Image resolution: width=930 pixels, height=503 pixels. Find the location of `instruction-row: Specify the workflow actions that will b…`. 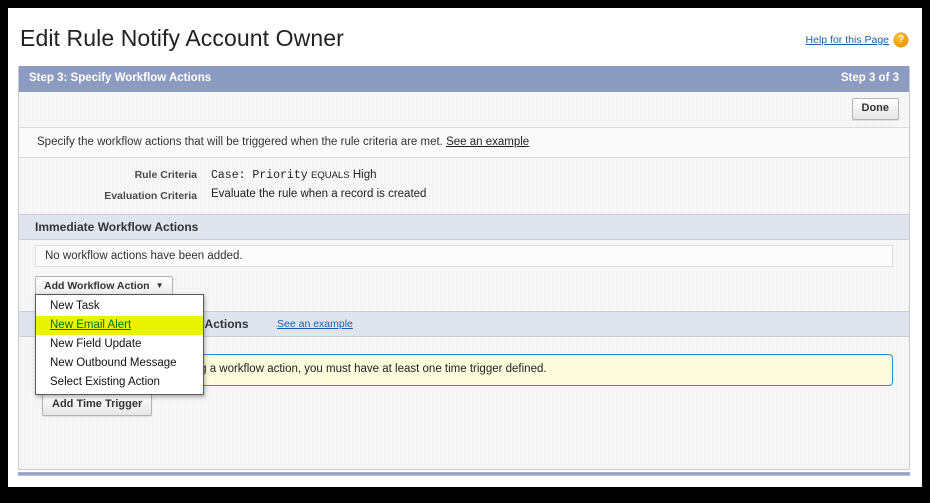

instruction-row: Specify the workflow actions that will b… is located at coordinates (464, 142).